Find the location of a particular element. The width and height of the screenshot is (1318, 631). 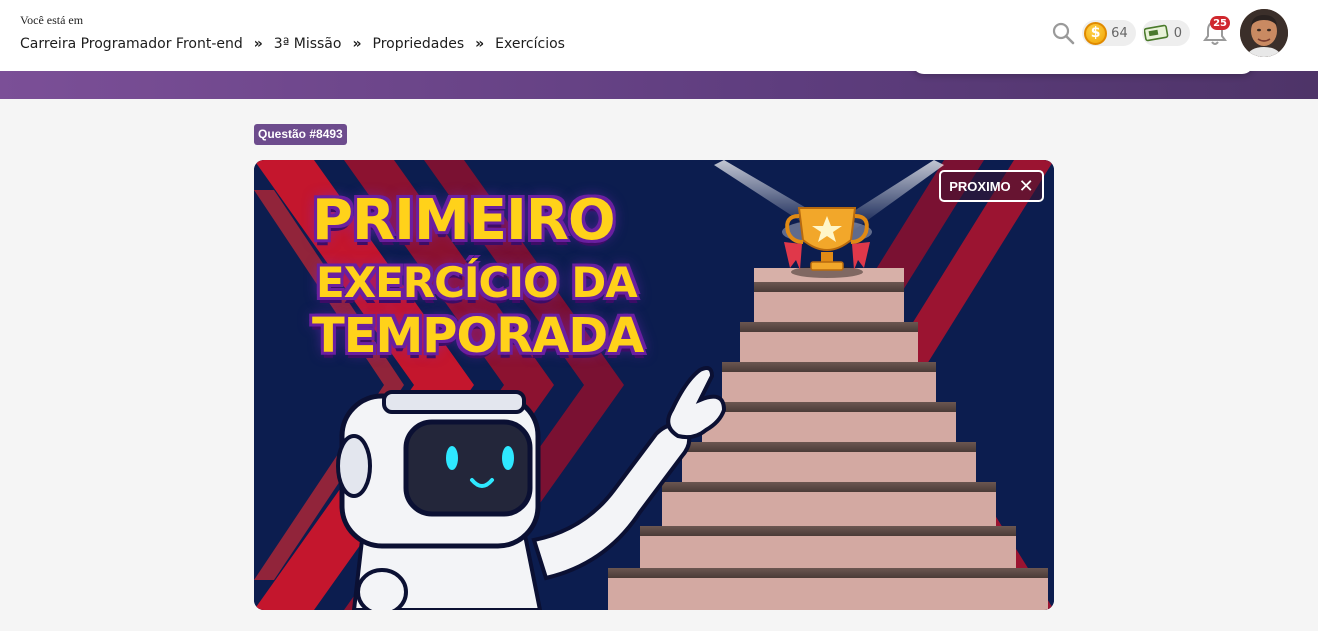

coin-icon: $ is located at coordinates (1096, 33).